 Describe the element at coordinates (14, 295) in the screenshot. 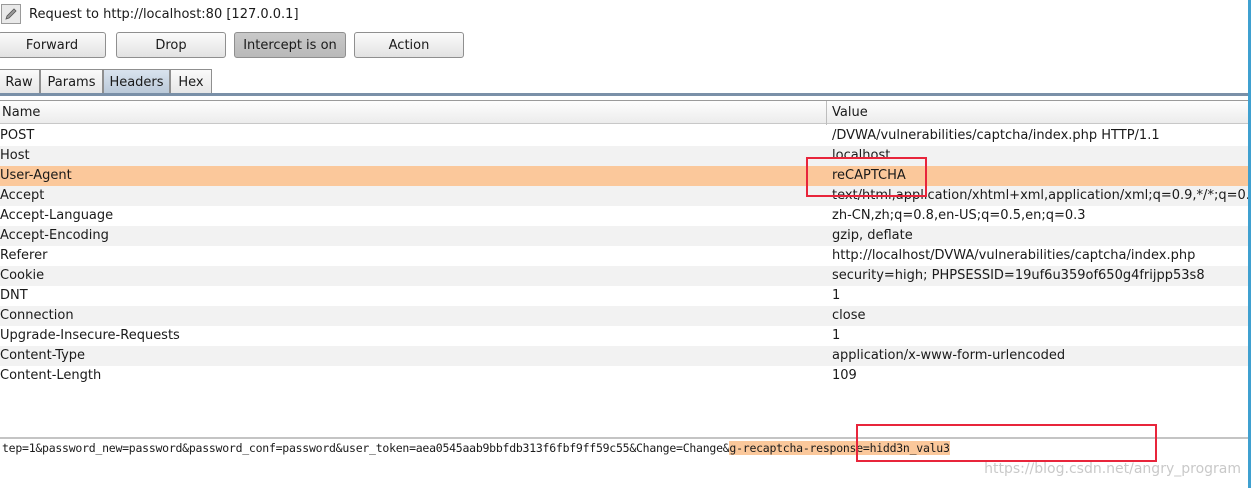

I see `header-name: DNT` at that location.